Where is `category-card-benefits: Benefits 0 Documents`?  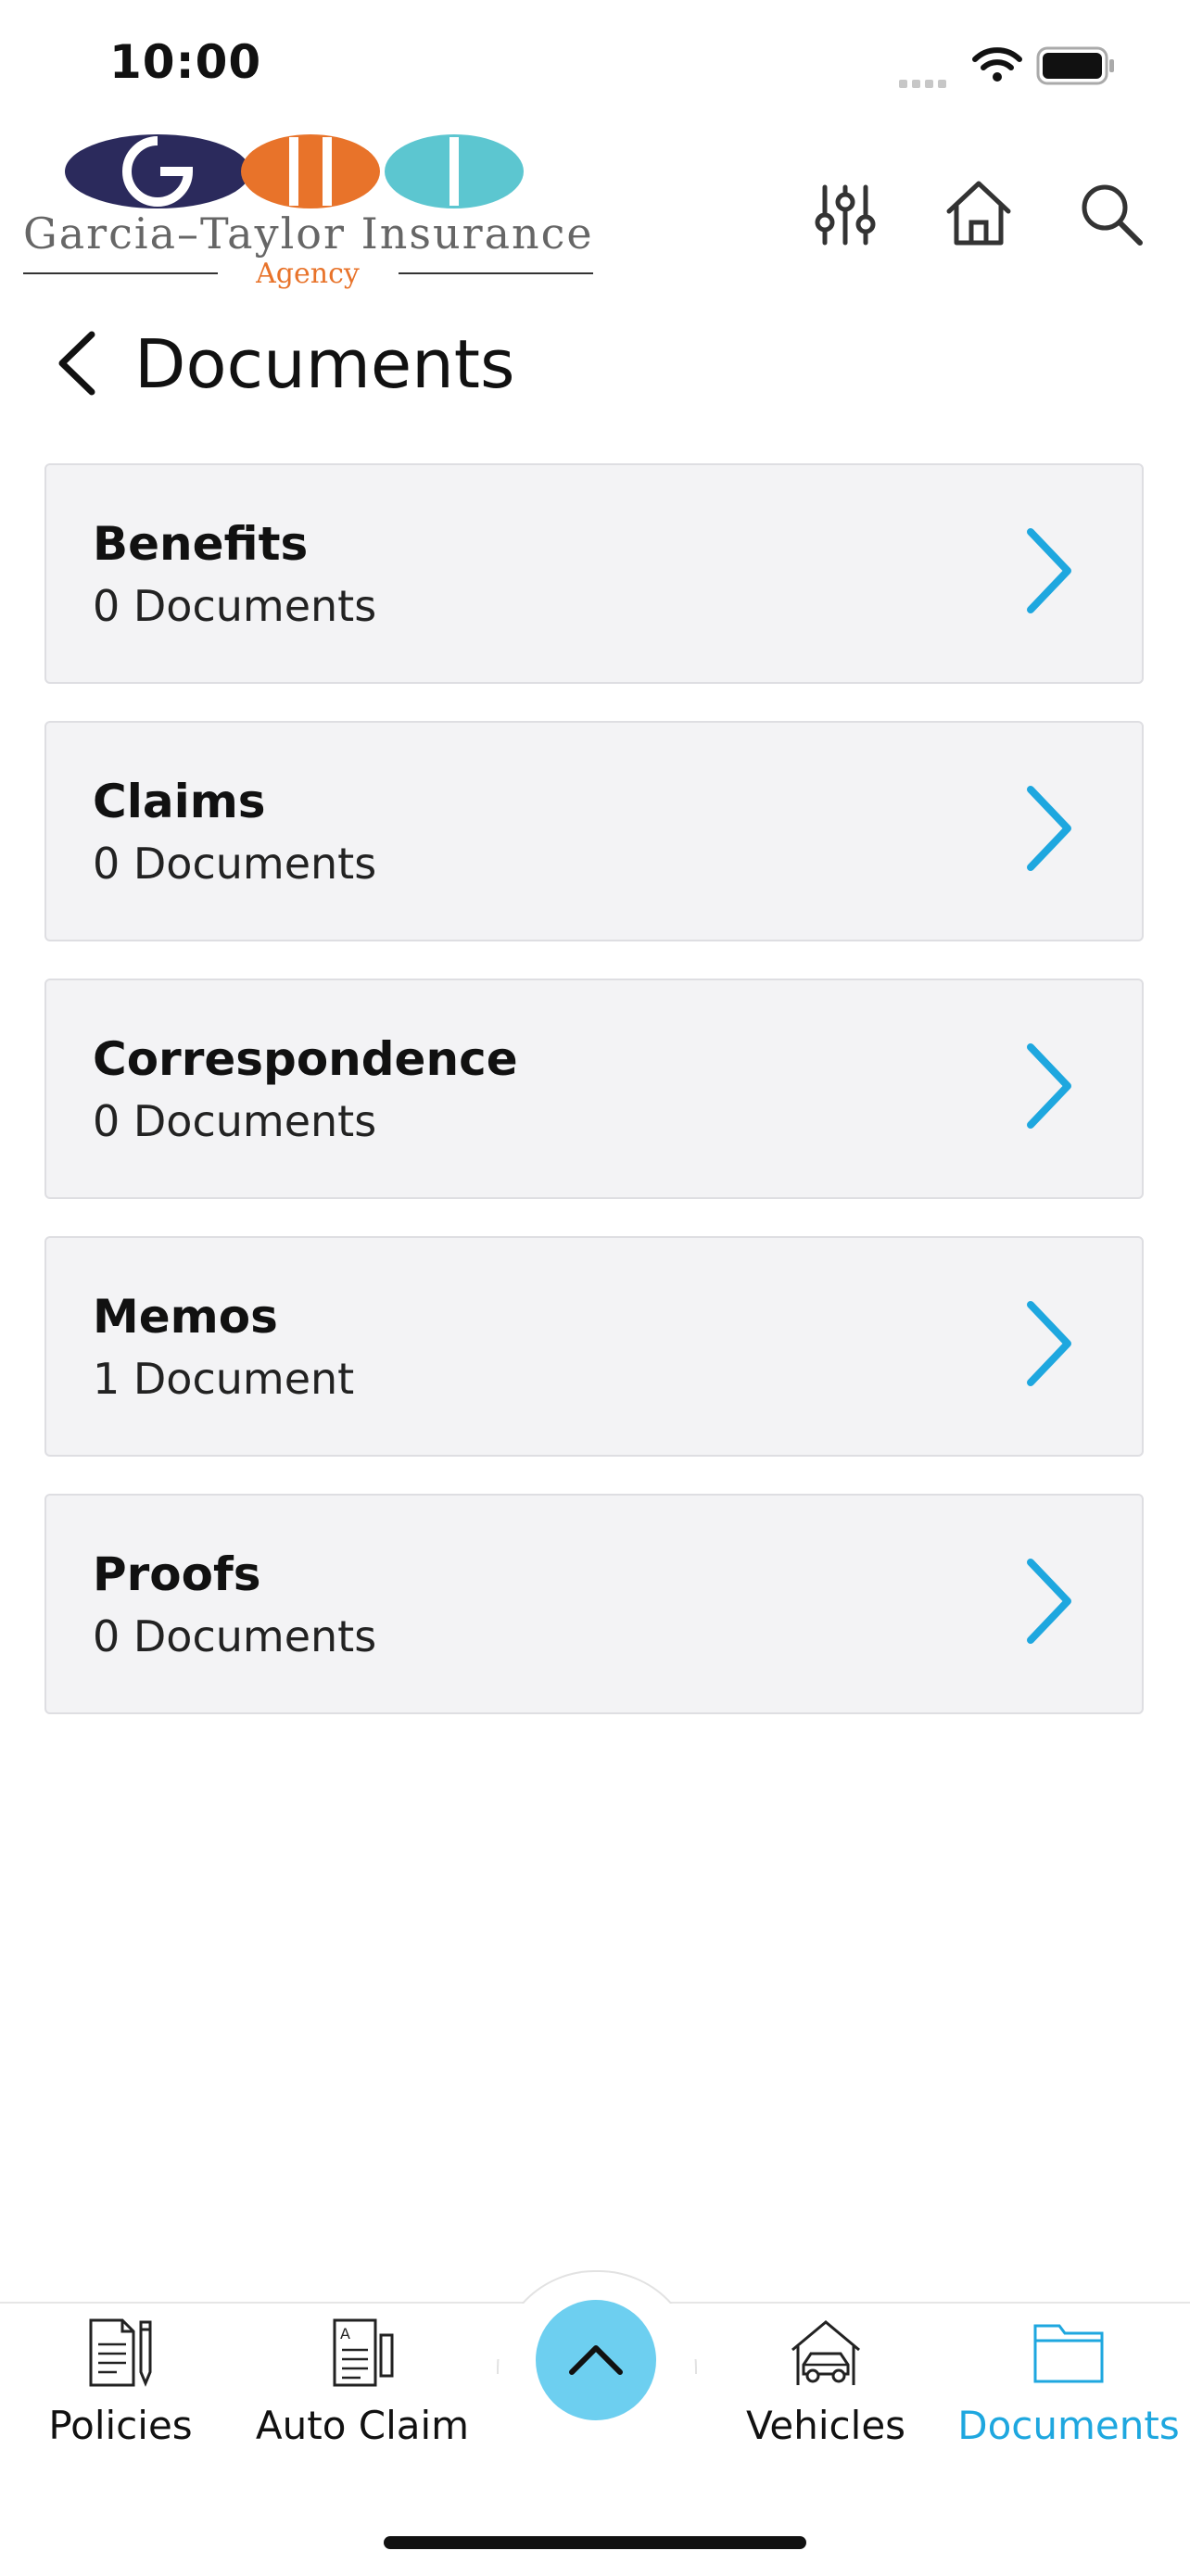 category-card-benefits: Benefits 0 Documents is located at coordinates (594, 573).